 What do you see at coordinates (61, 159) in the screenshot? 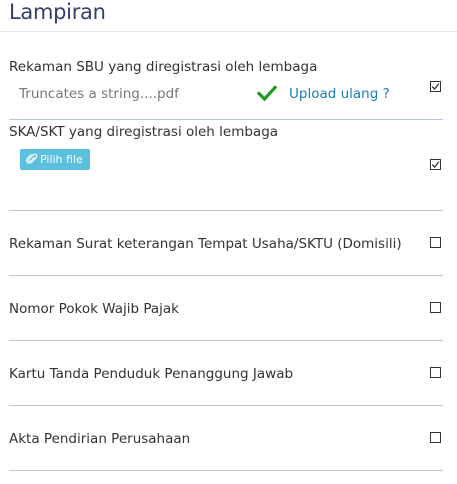
I see `pick-file-label: Pilih file` at bounding box center [61, 159].